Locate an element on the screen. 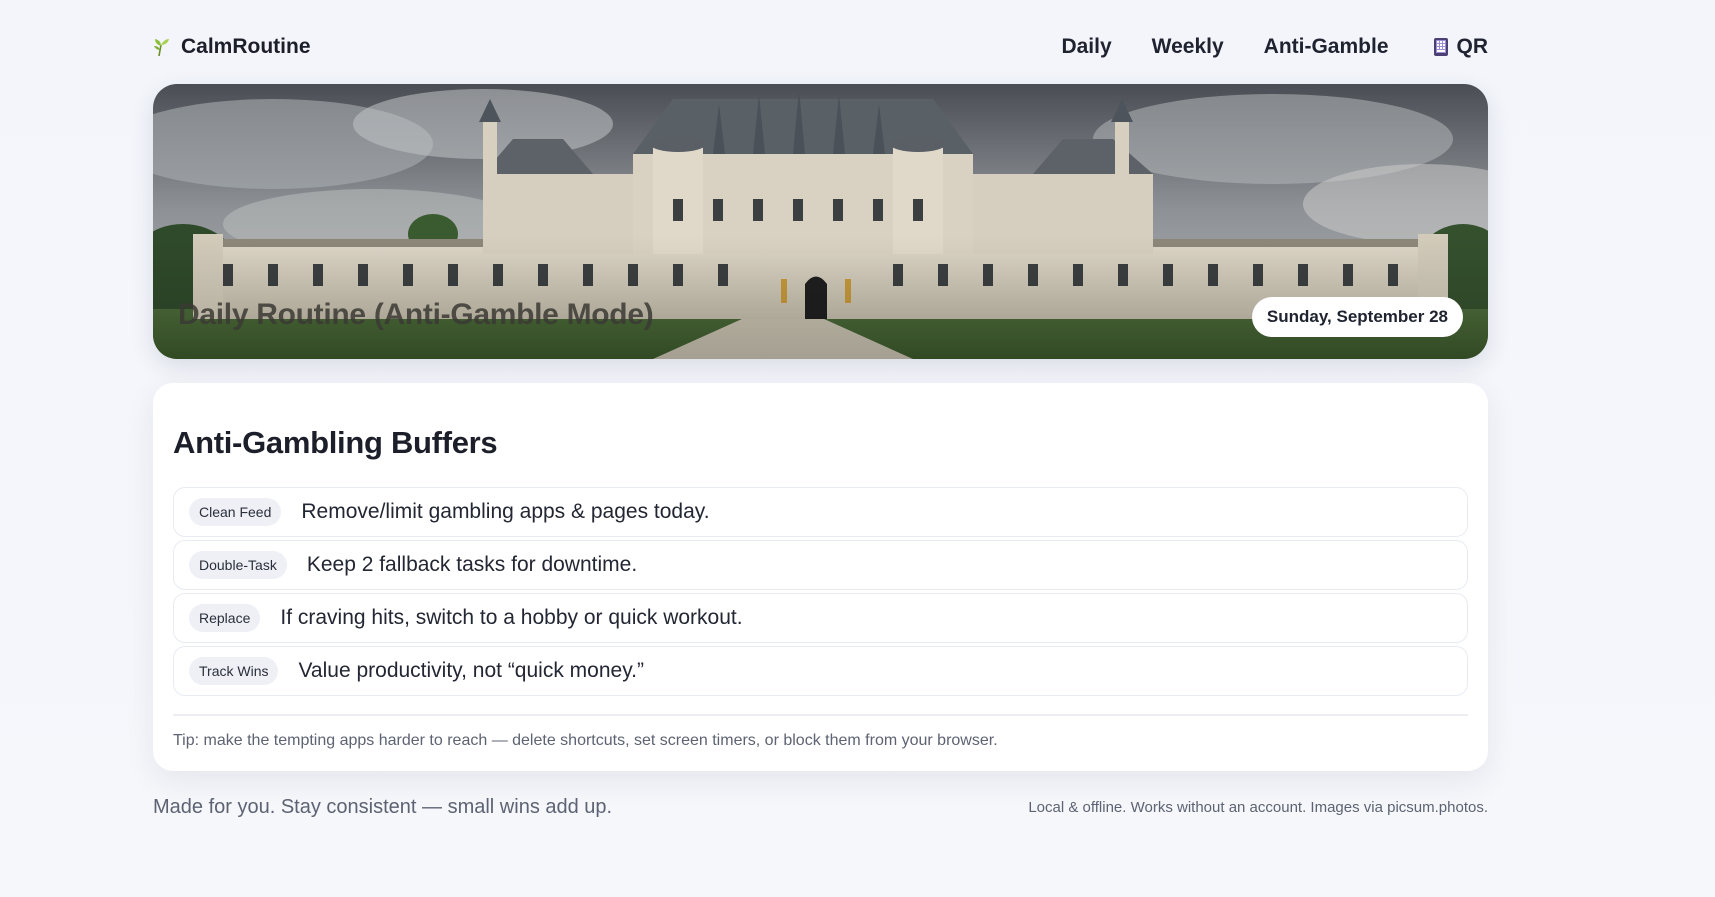  tag-badge: Clean Feed is located at coordinates (235, 512).